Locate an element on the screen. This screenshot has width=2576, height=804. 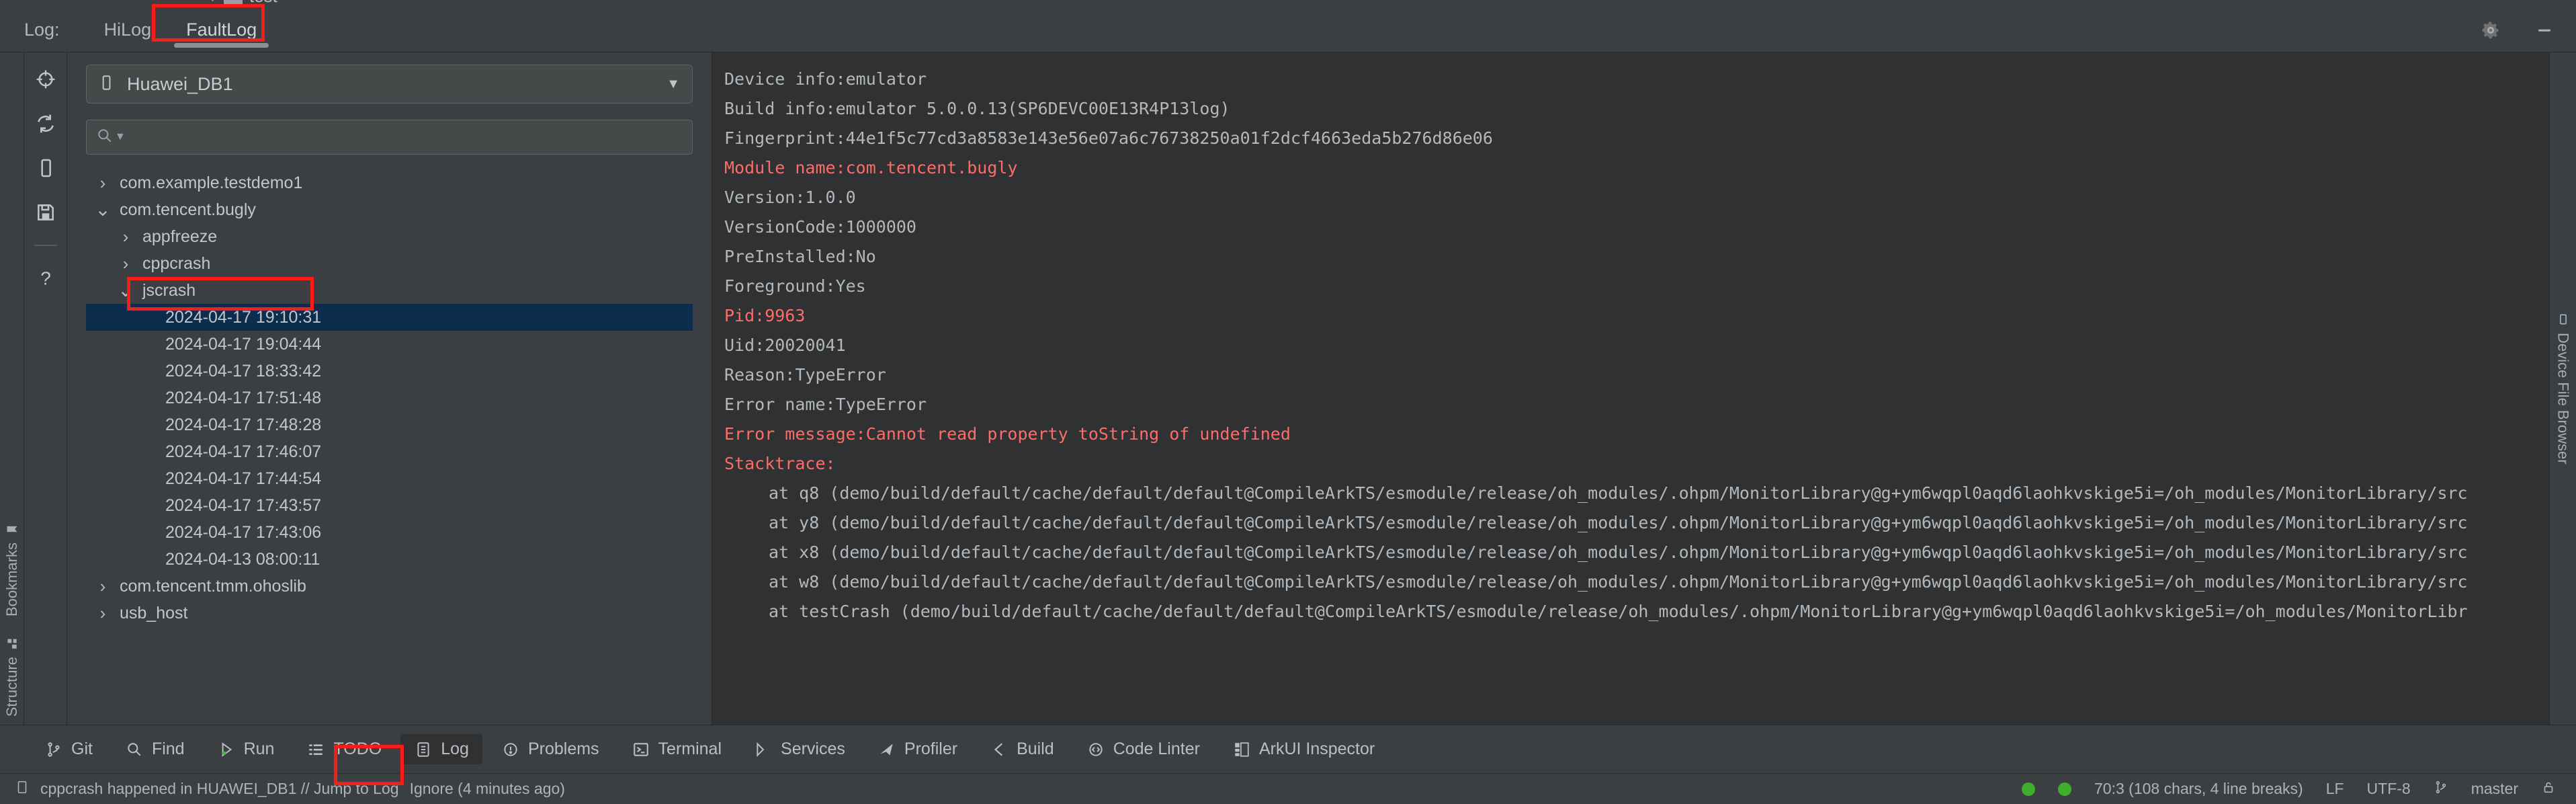
search-input is located at coordinates (407, 137).